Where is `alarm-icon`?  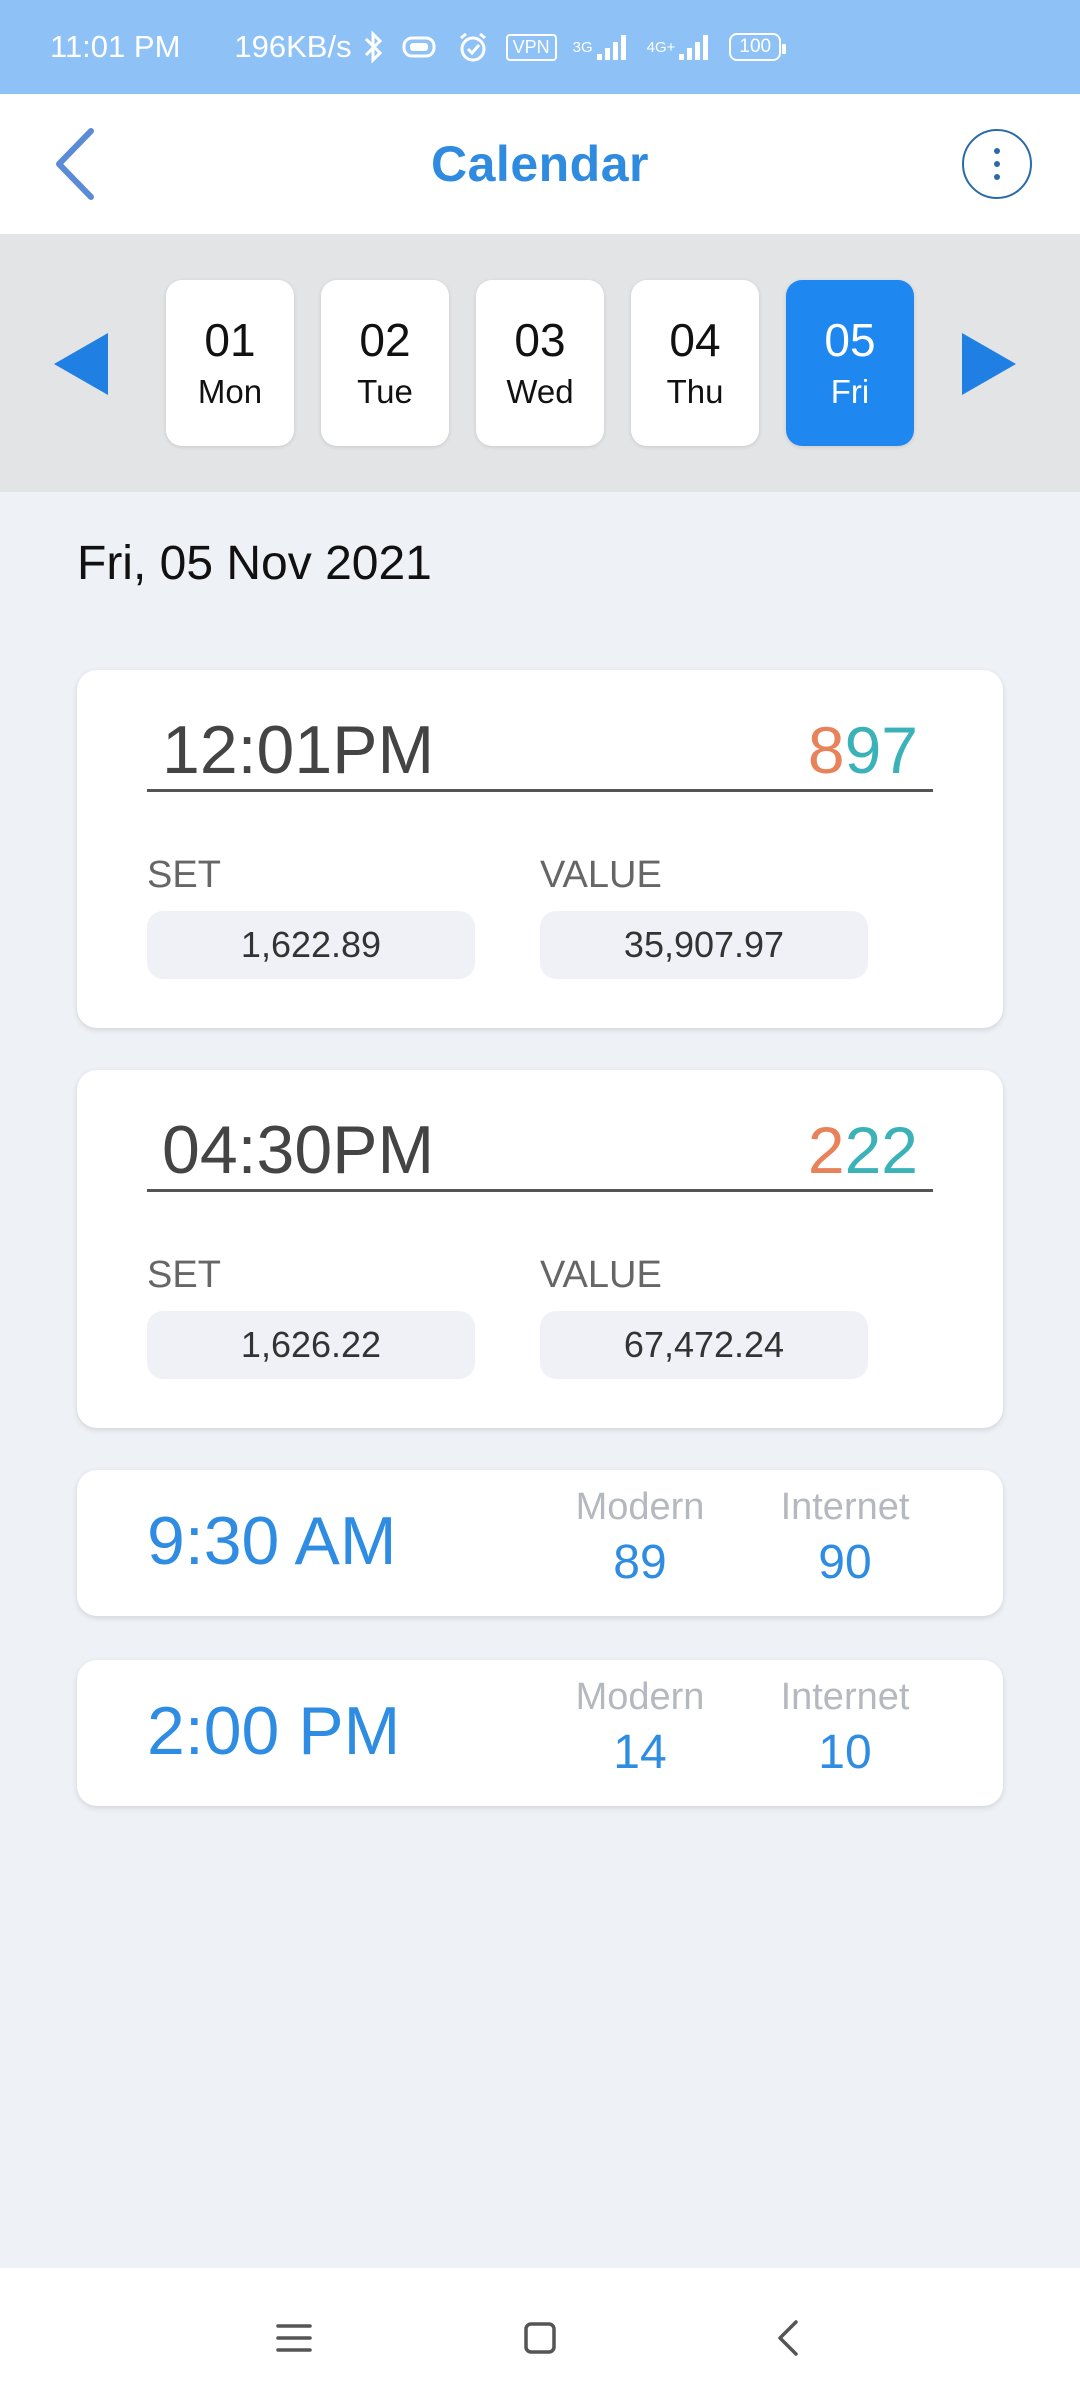
alarm-icon is located at coordinates (473, 47).